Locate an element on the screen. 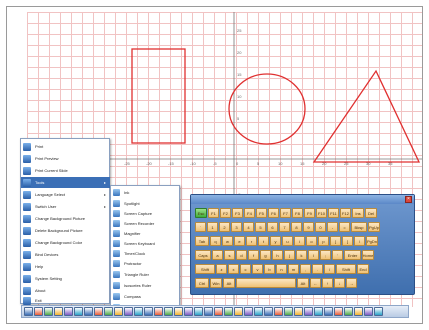 The width and height of the screenshot is (429, 330). menu-item-switch-user: Switch User ▸ is located at coordinates (65, 206).